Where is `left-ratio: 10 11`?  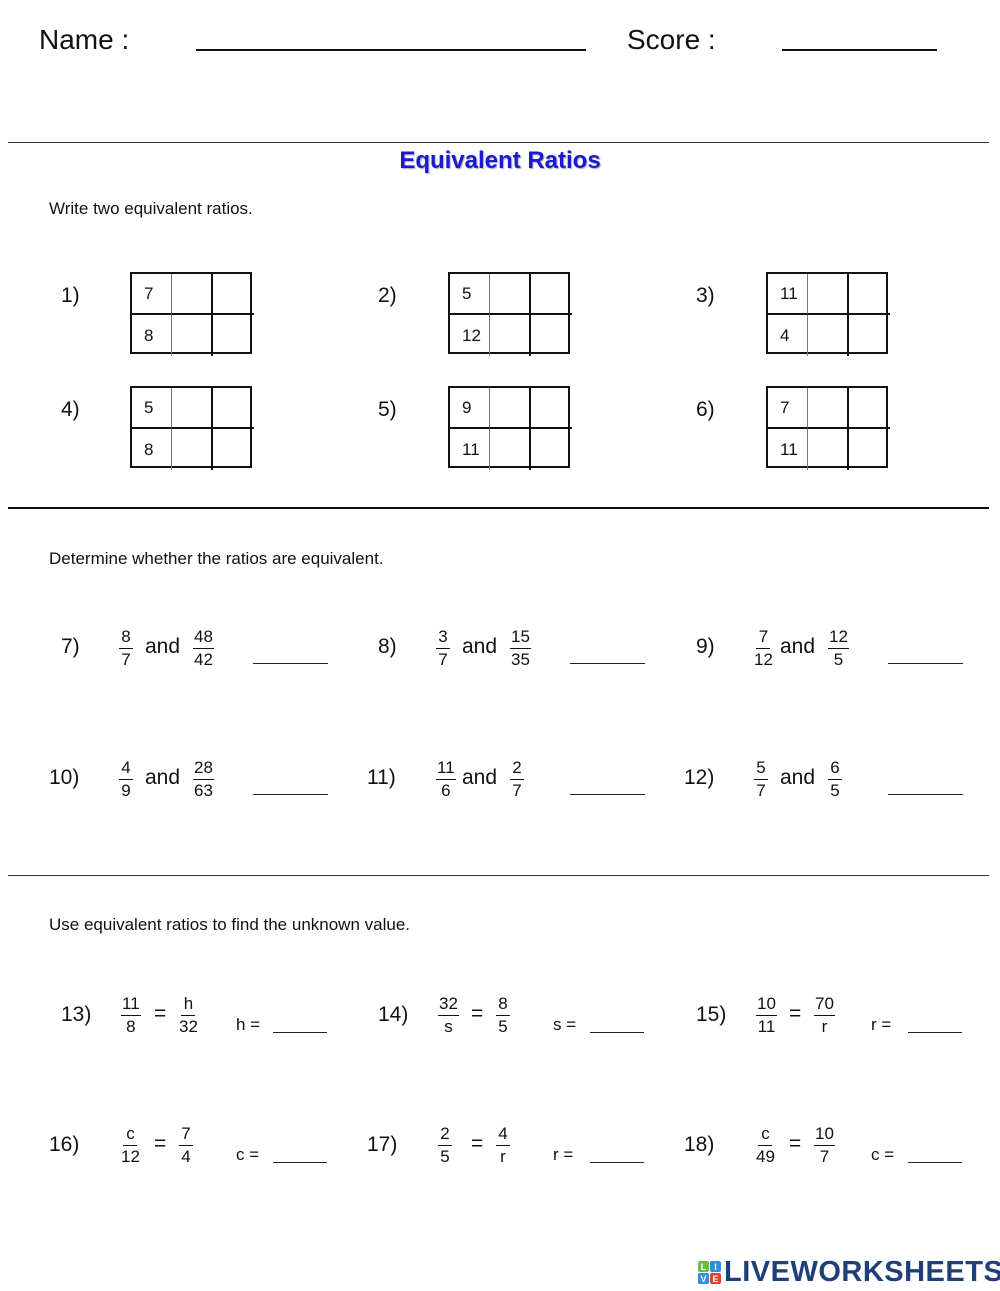 left-ratio: 10 11 is located at coordinates (766, 1015).